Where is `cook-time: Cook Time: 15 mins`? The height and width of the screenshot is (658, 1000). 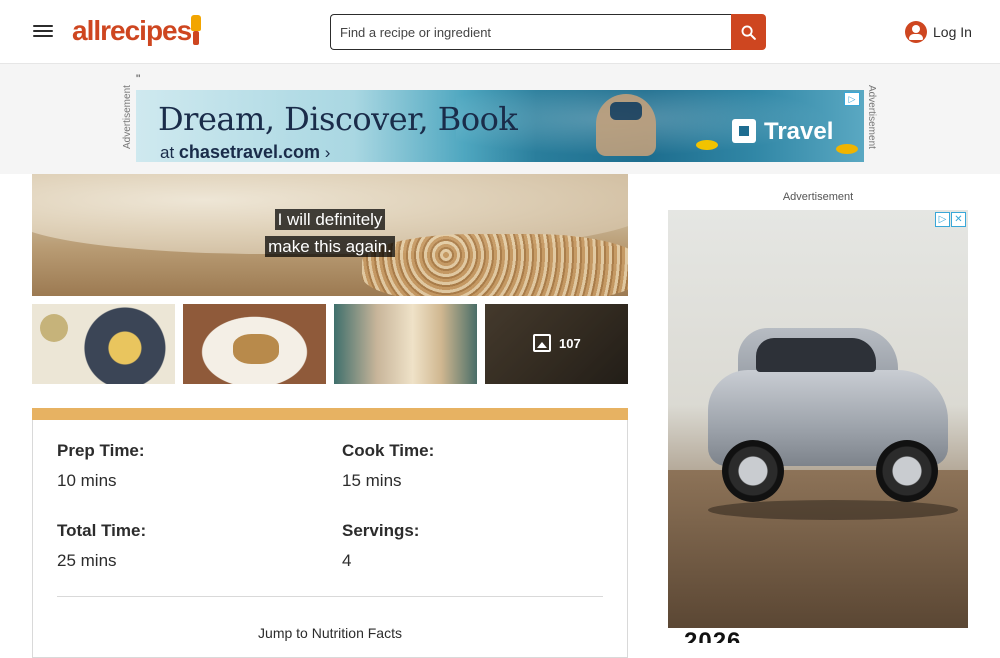 cook-time: Cook Time: 15 mins is located at coordinates (467, 466).